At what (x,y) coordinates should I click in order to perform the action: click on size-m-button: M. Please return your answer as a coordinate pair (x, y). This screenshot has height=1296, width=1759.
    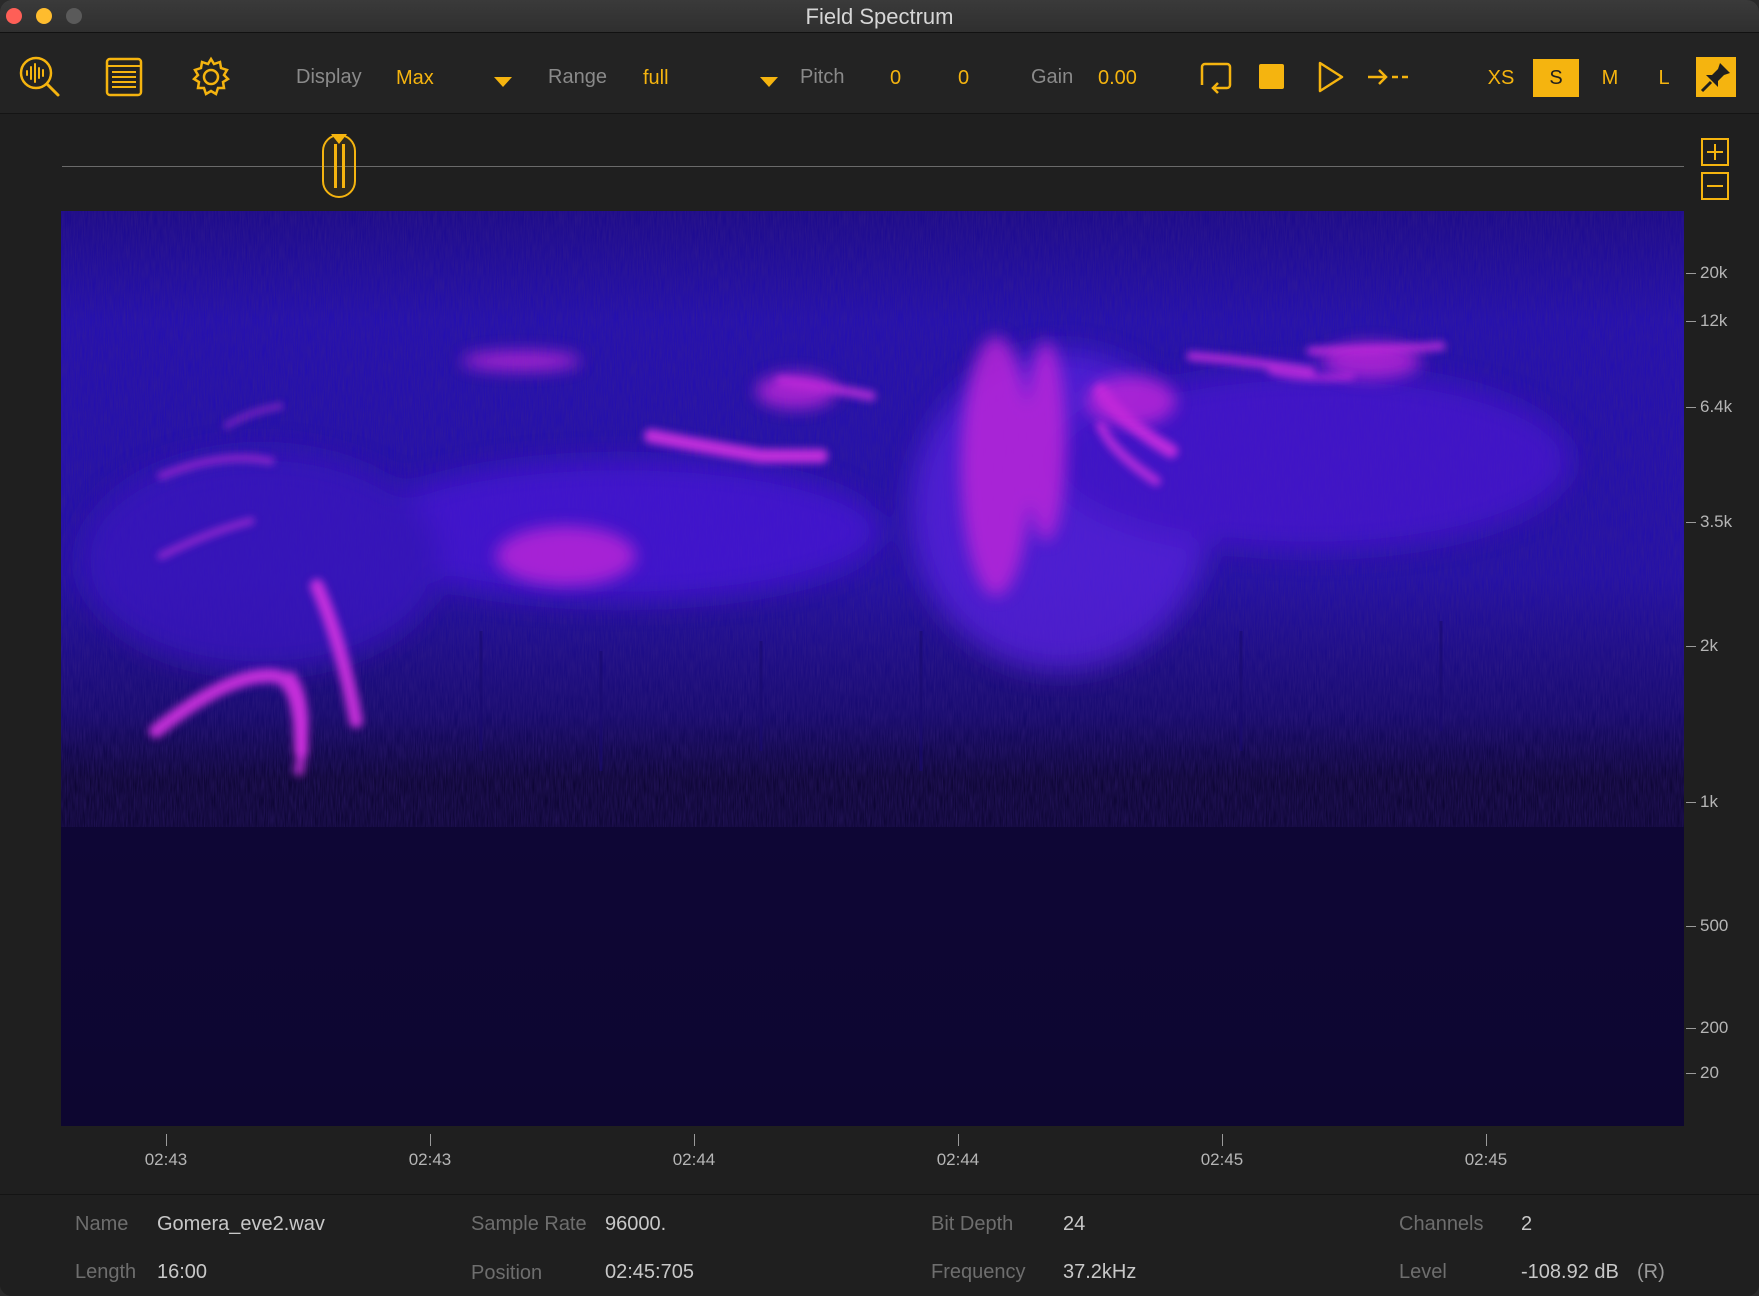
    Looking at the image, I should click on (1610, 78).